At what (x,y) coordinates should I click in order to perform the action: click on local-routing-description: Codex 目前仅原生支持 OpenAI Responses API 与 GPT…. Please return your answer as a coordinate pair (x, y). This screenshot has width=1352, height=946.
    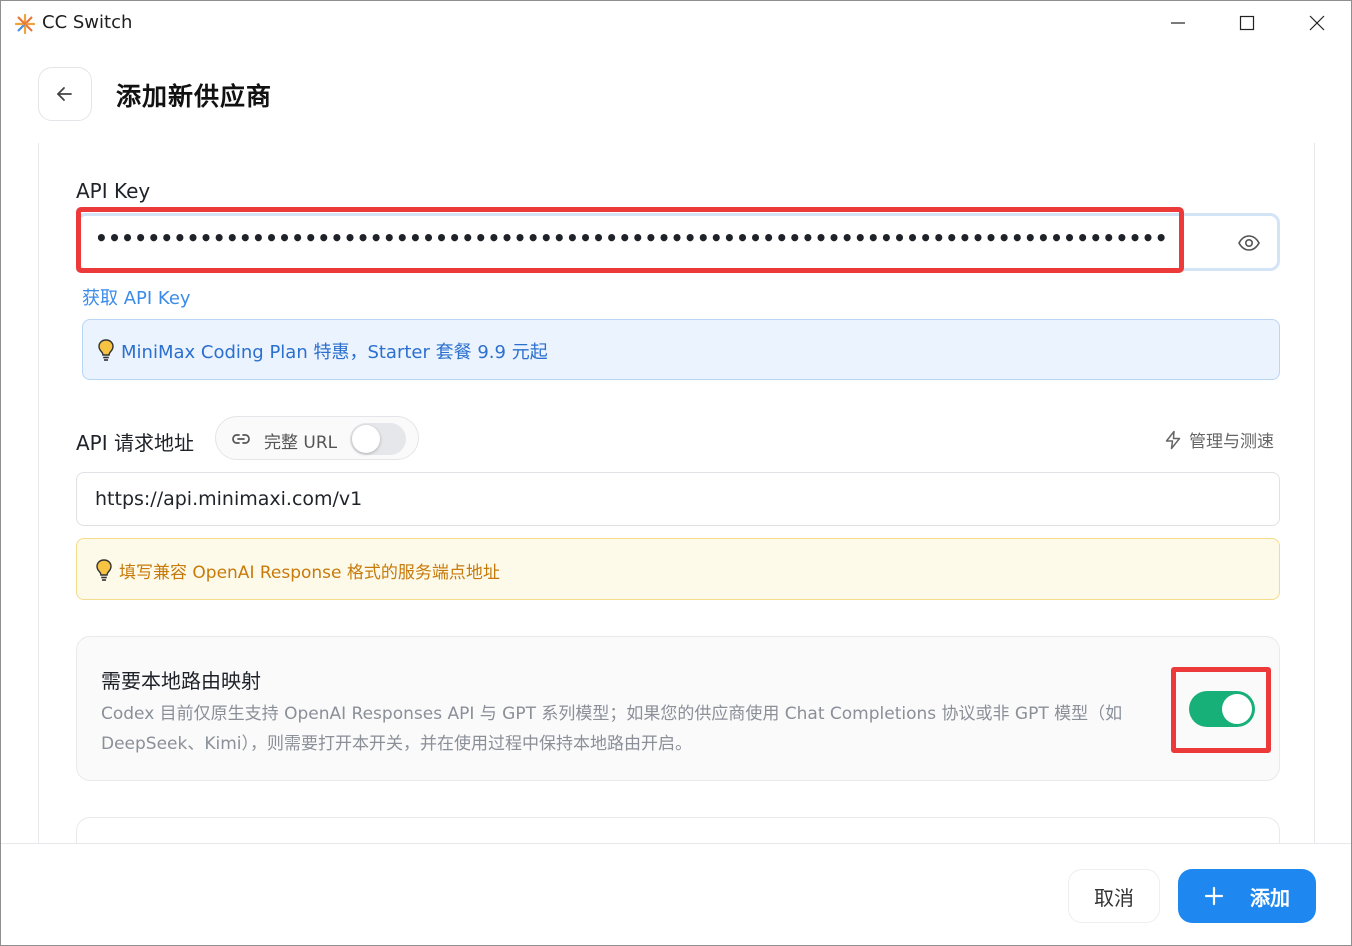
    Looking at the image, I should click on (612, 729).